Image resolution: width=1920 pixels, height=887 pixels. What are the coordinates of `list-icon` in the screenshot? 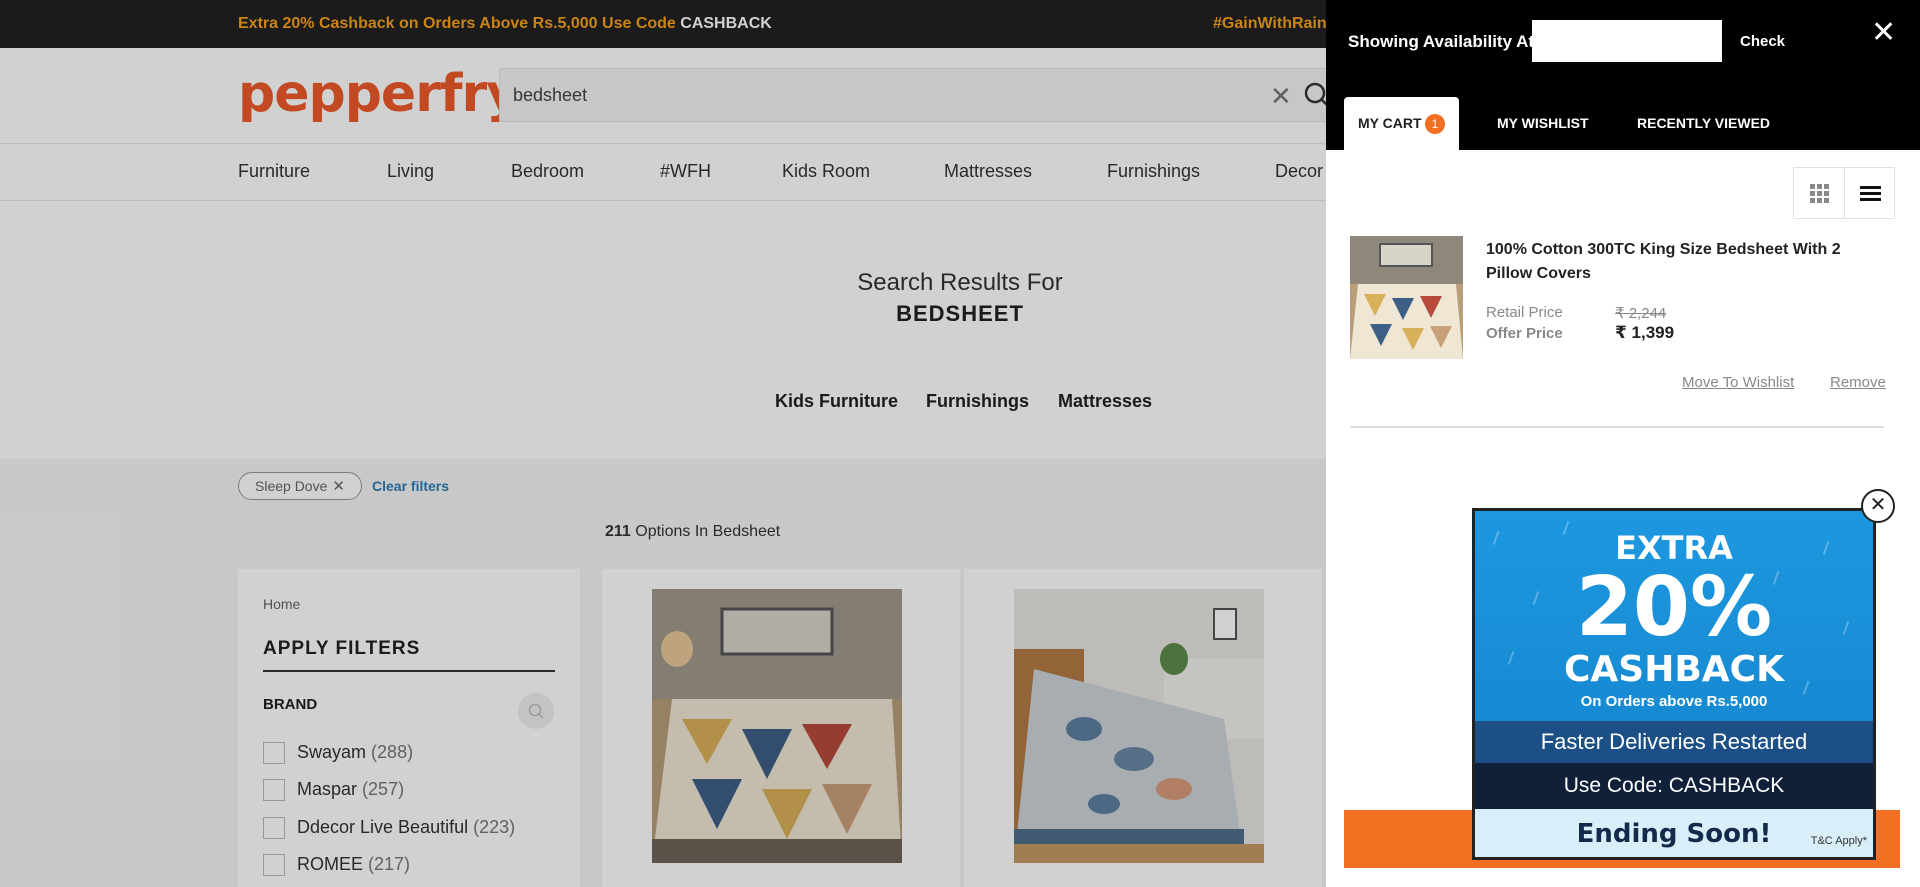 It's located at (1870, 193).